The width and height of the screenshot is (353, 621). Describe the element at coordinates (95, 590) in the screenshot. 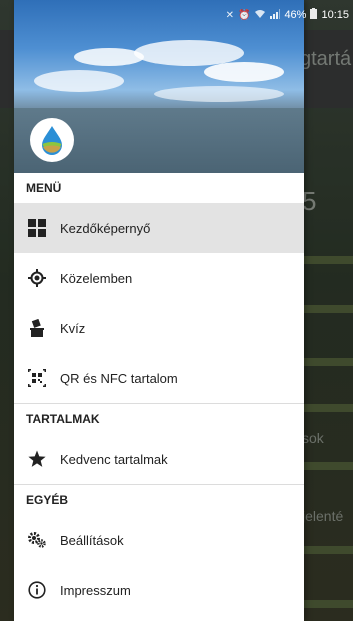

I see `menu-item-label: Impresszum` at that location.